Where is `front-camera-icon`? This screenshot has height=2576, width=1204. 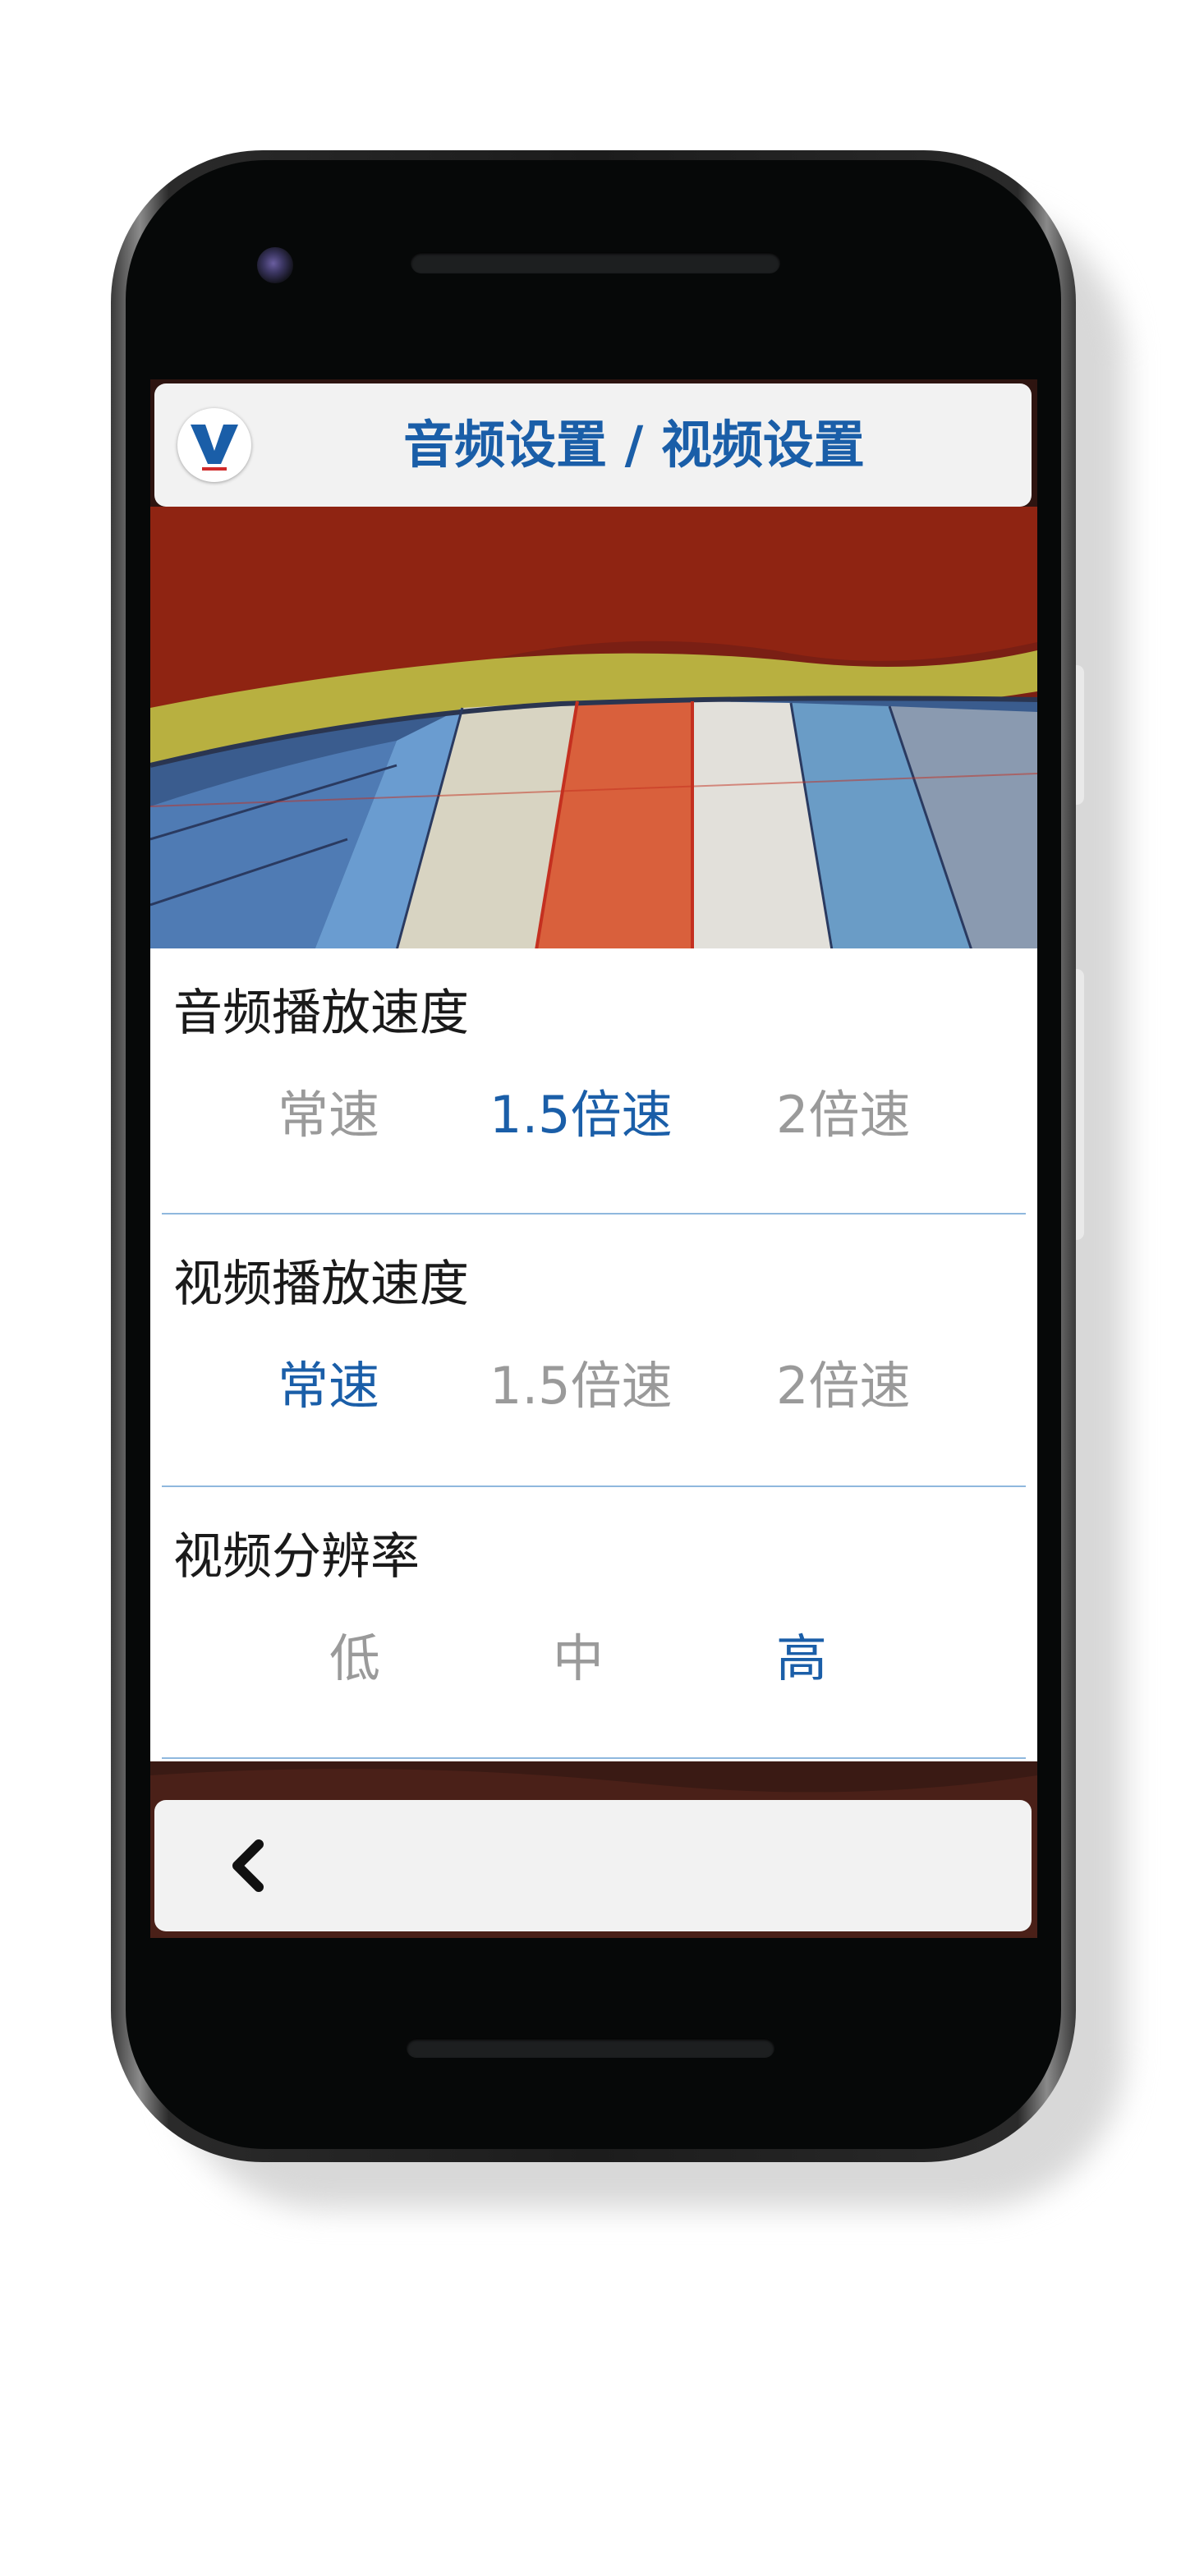 front-camera-icon is located at coordinates (275, 265).